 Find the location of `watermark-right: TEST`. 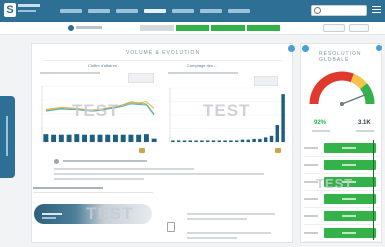

watermark-right: TEST is located at coordinates (227, 110).